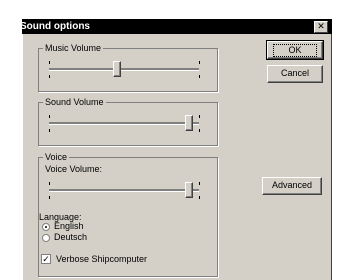 The width and height of the screenshot is (342, 280). I want to click on music-volume-legend: Music Volume, so click(73, 48).